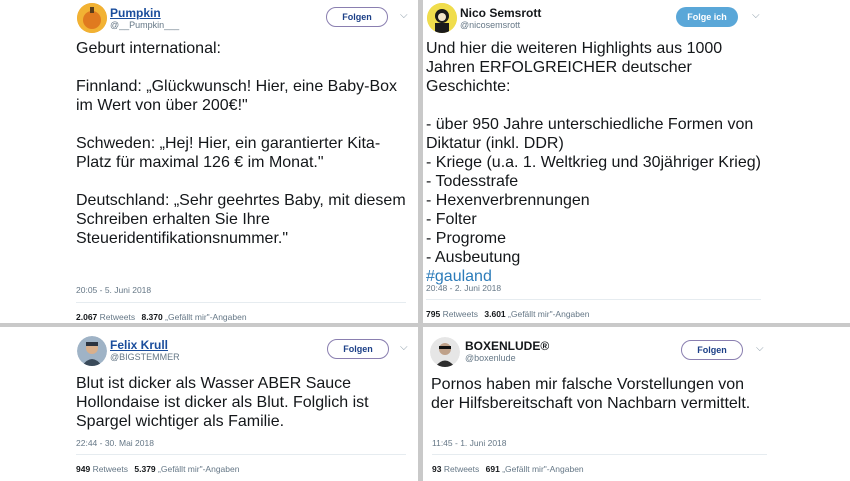 The width and height of the screenshot is (850, 481). I want to click on tweet-stats: 795 Retweets 3.601 „Gefällt mir"-Angaben, so click(507, 314).